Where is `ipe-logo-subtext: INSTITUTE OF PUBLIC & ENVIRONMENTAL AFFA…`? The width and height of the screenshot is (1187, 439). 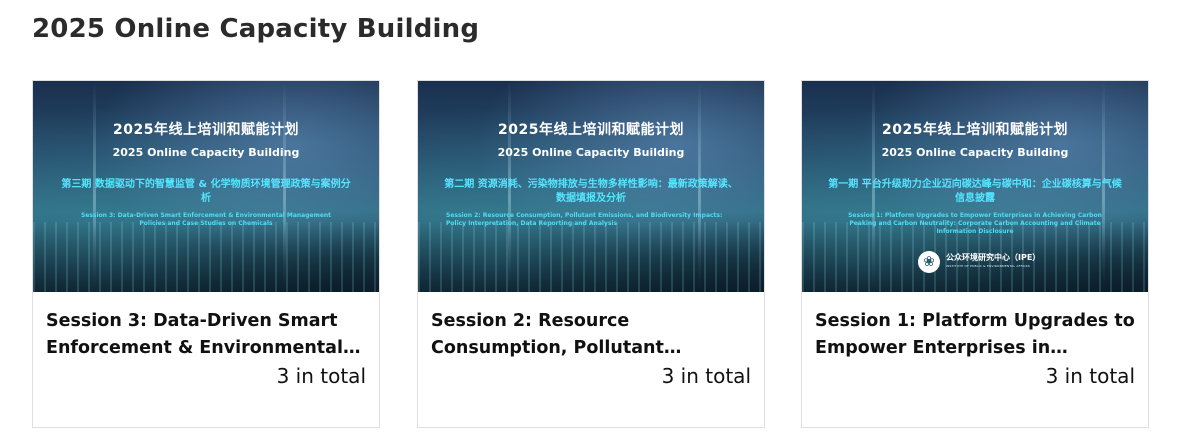
ipe-logo-subtext: INSTITUTE OF PUBLIC & ENVIRONMENTAL AFFA… is located at coordinates (988, 266).